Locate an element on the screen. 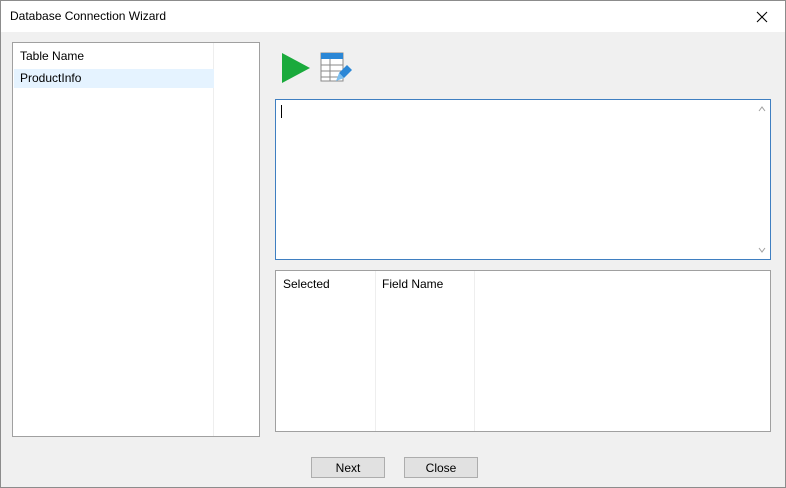 The image size is (786, 488). vertical-scrollbar is located at coordinates (762, 179).